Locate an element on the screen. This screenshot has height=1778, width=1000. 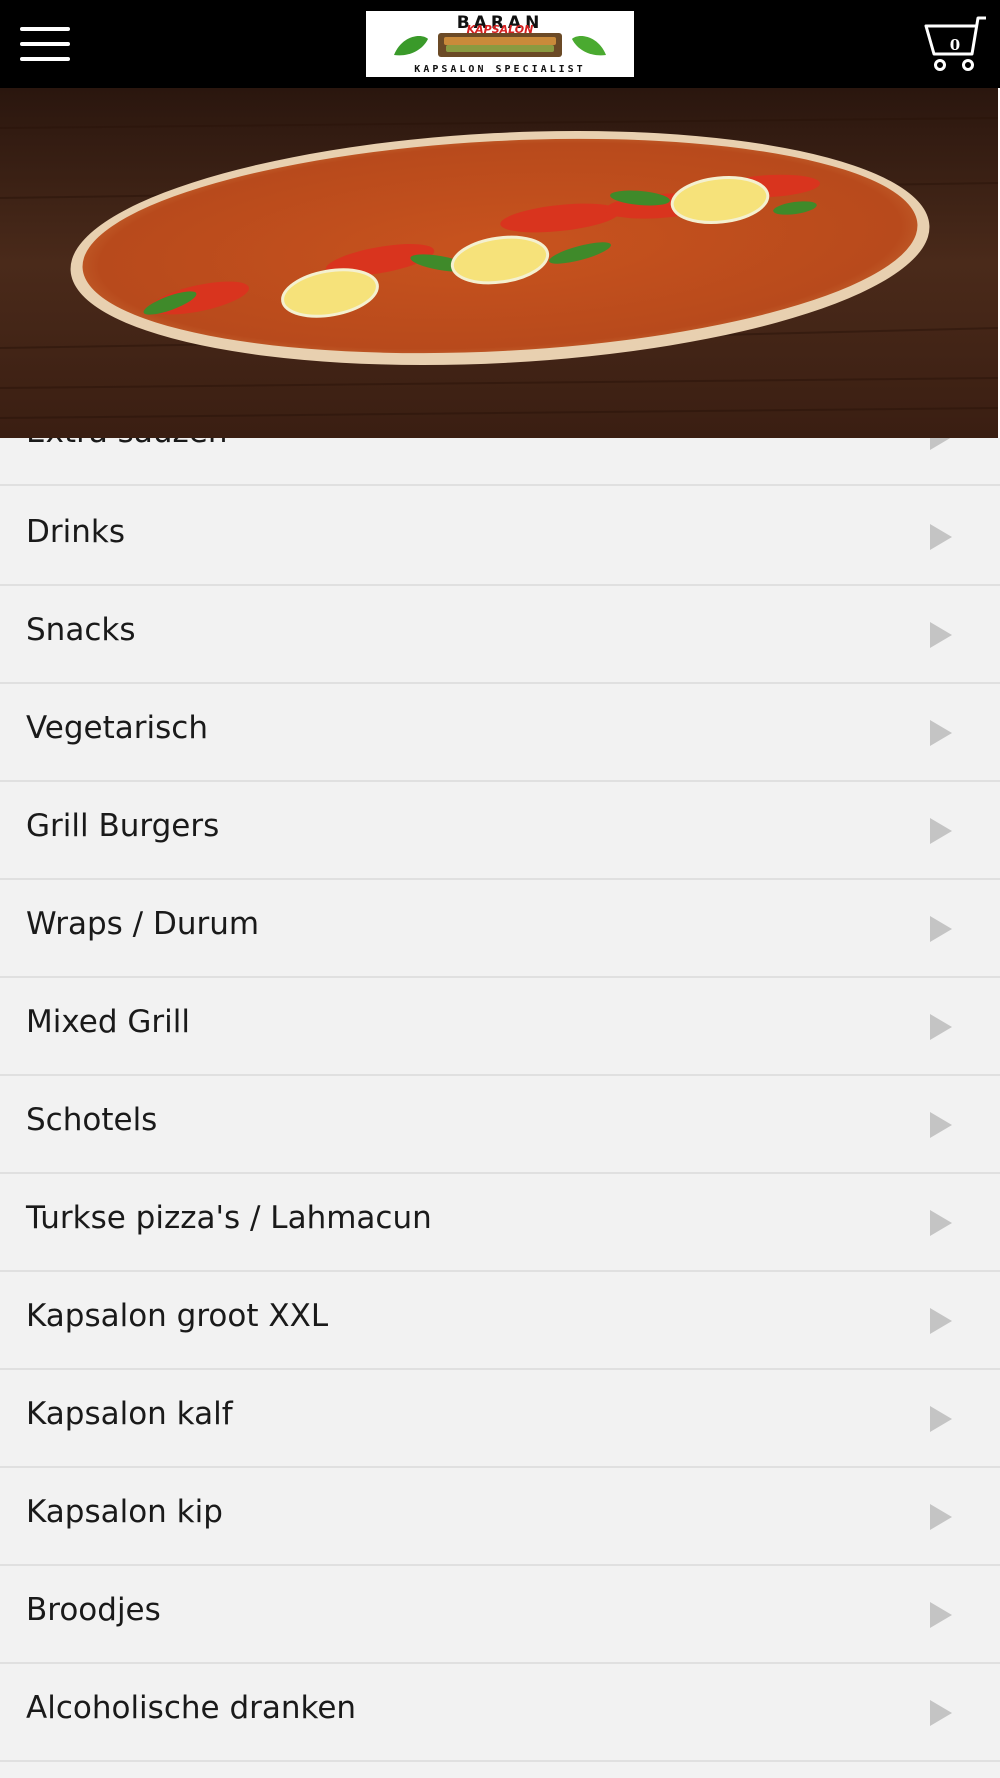
shopping-cart-icon: 0 is located at coordinates (955, 44).